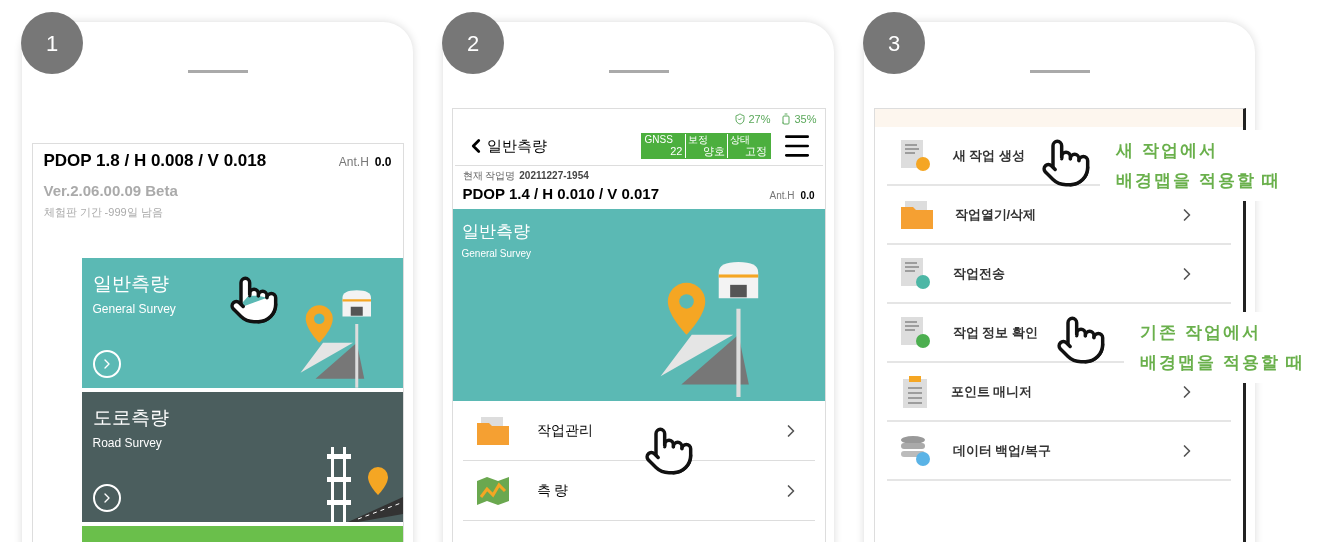 This screenshot has height=542, width=1335. Describe the element at coordinates (978, 273) in the screenshot. I see `menu-label: 작업전송` at that location.